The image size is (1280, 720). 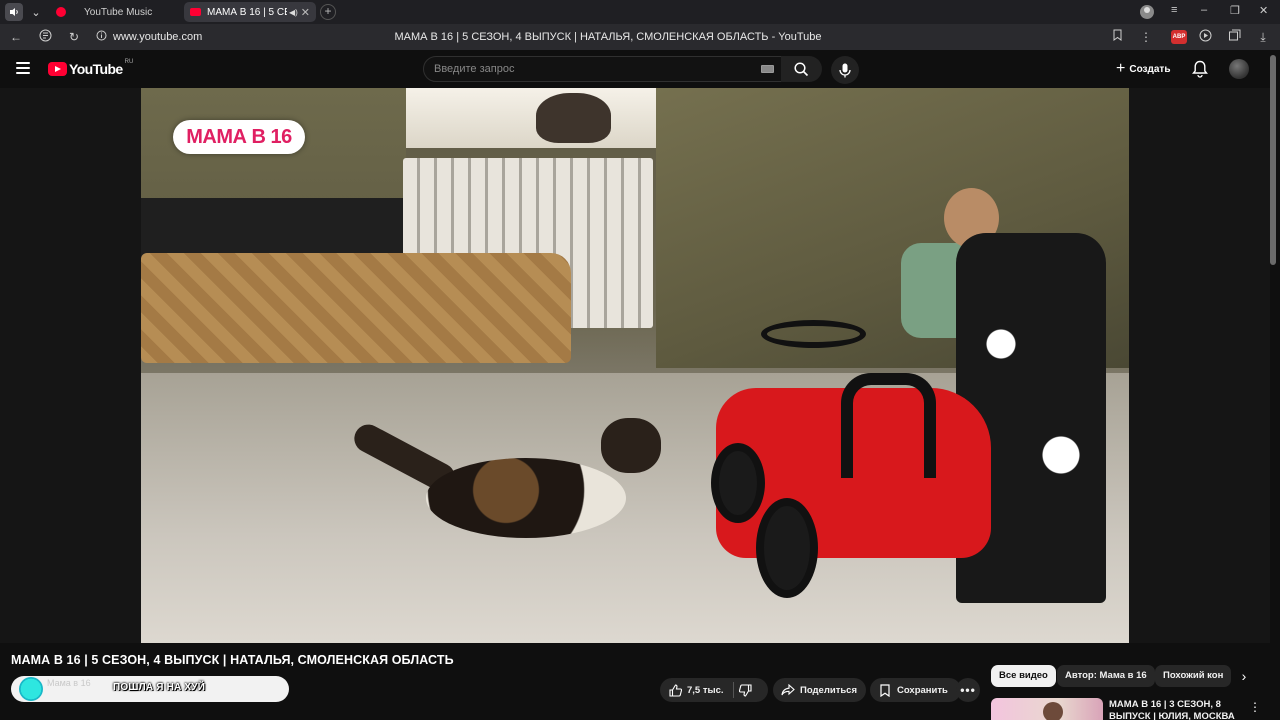 What do you see at coordinates (1205, 37) in the screenshot?
I see `media-player-icon` at bounding box center [1205, 37].